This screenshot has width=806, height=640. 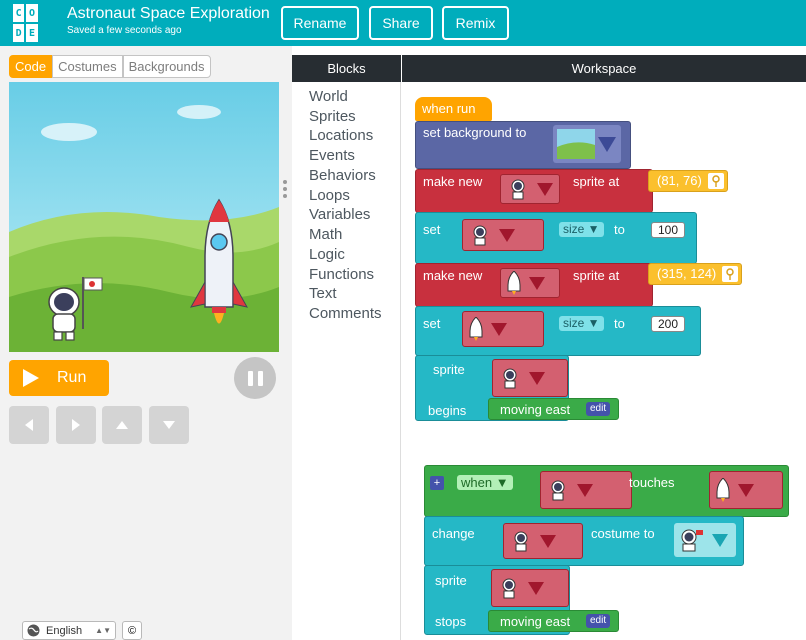 What do you see at coordinates (59, 378) in the screenshot?
I see `run-button: Run` at bounding box center [59, 378].